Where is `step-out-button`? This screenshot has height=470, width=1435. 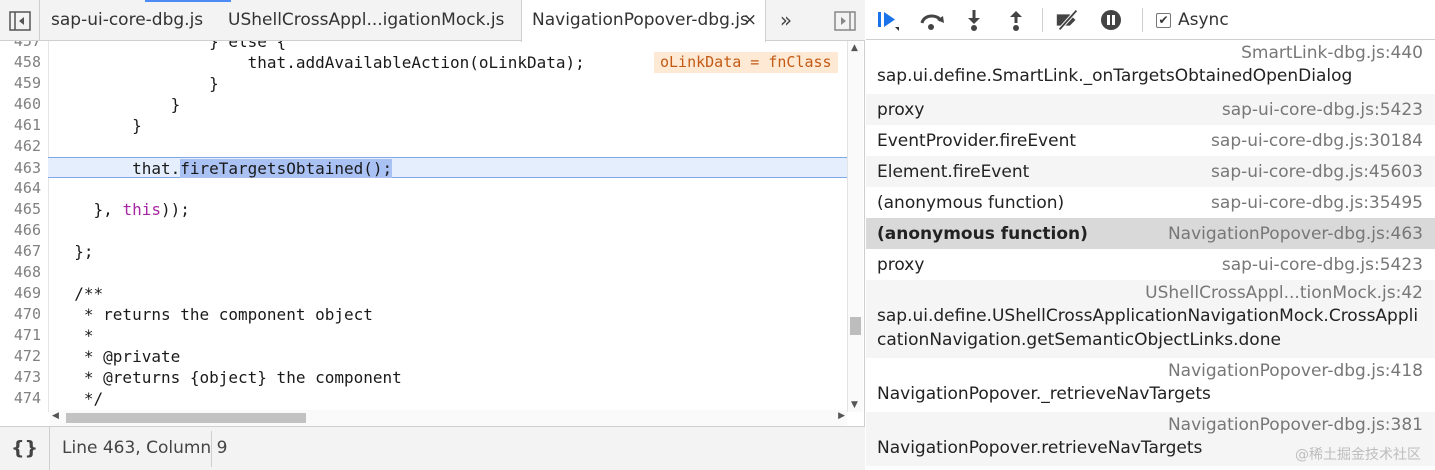 step-out-button is located at coordinates (1016, 20).